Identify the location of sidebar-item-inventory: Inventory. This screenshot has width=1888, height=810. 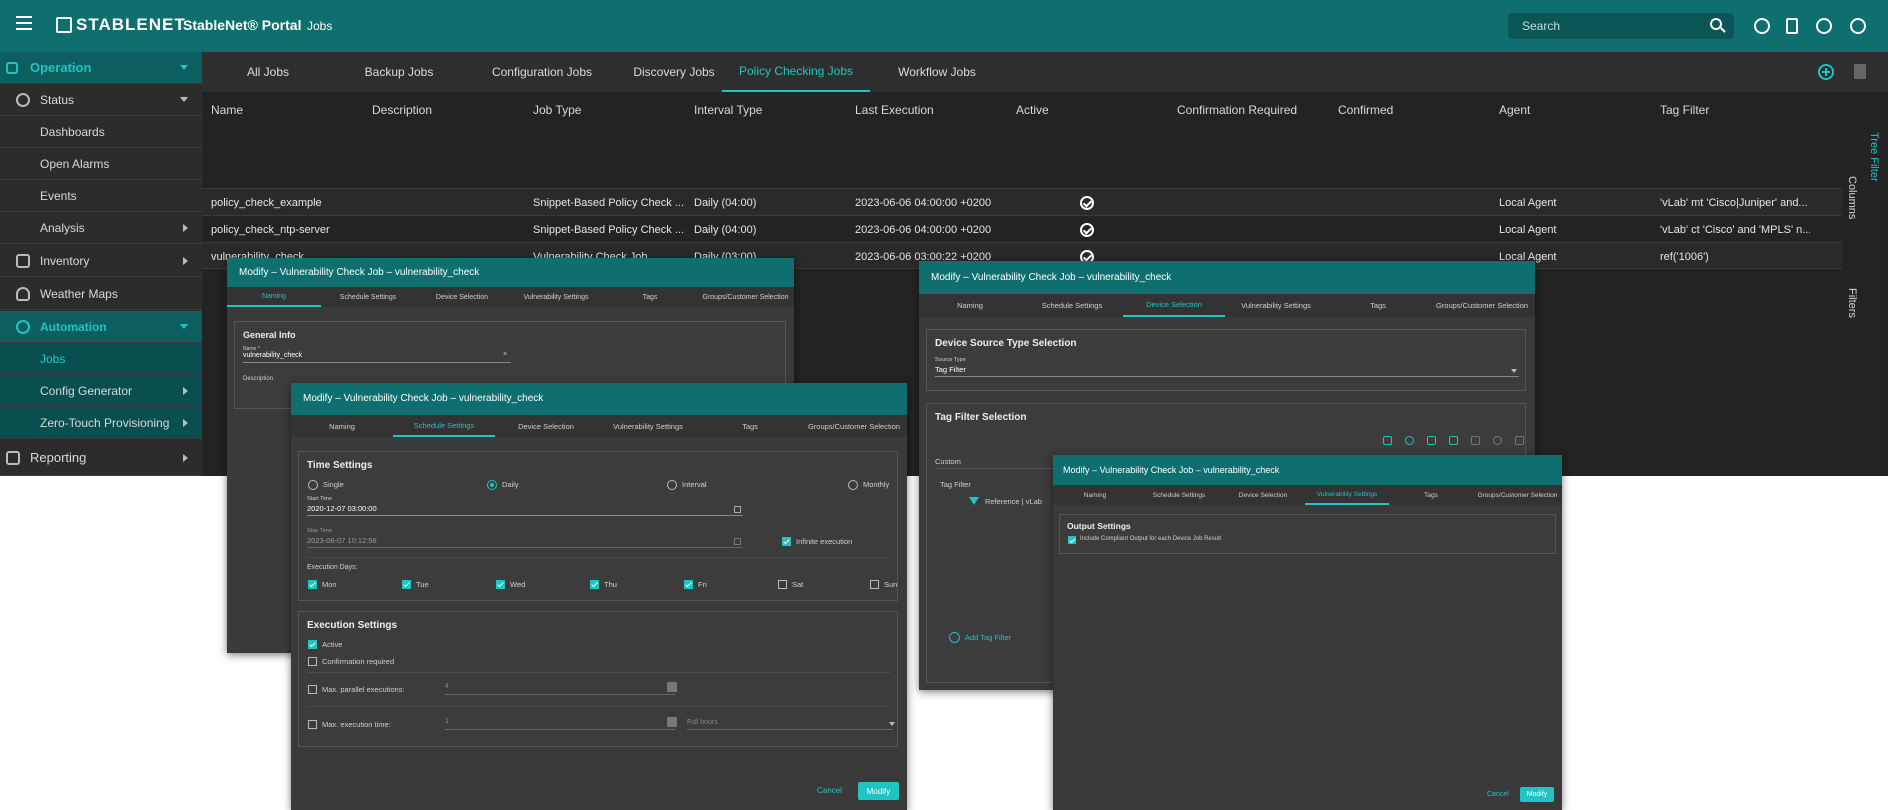
(101, 261).